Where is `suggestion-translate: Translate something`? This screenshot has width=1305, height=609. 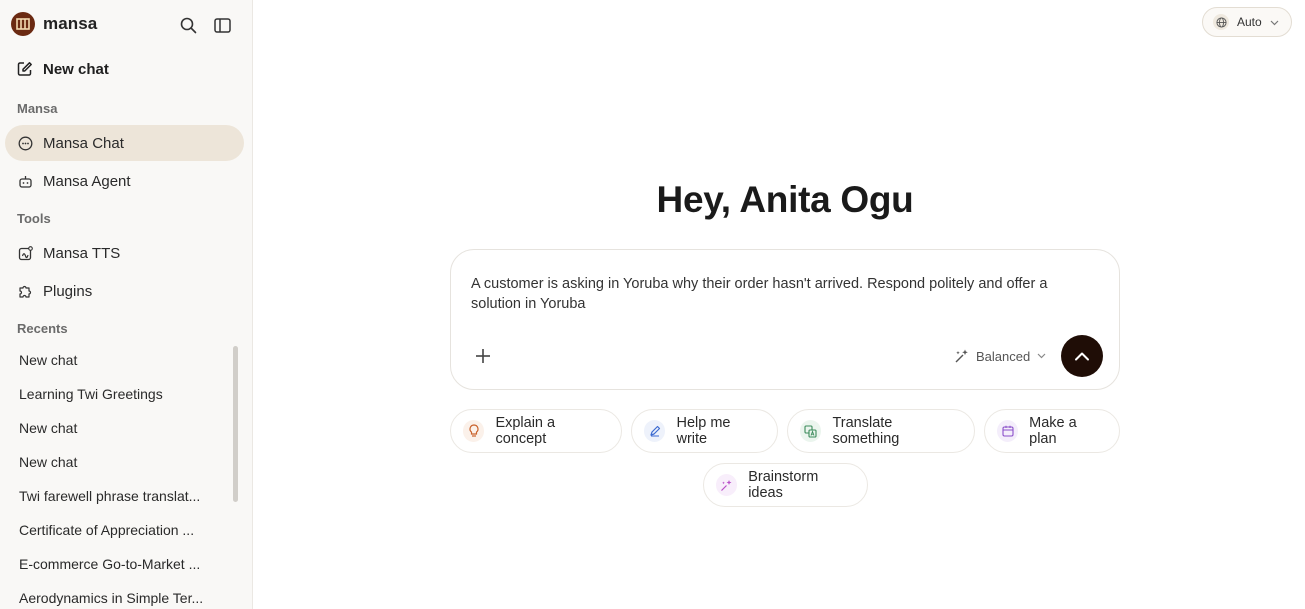
suggestion-translate: Translate something is located at coordinates (881, 431).